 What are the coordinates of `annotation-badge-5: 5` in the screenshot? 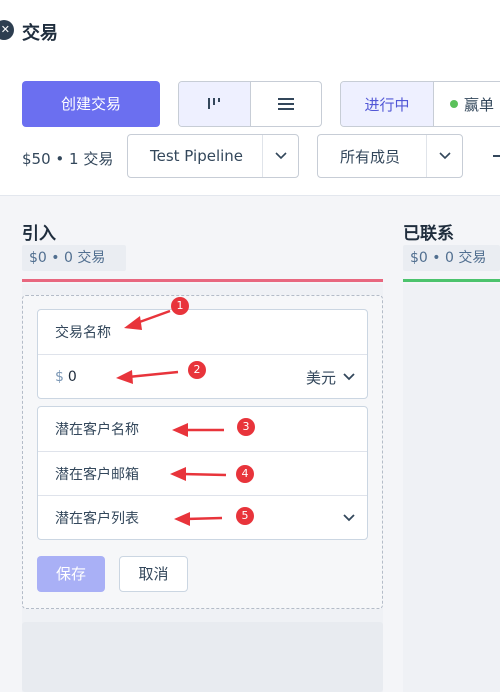 It's located at (245, 516).